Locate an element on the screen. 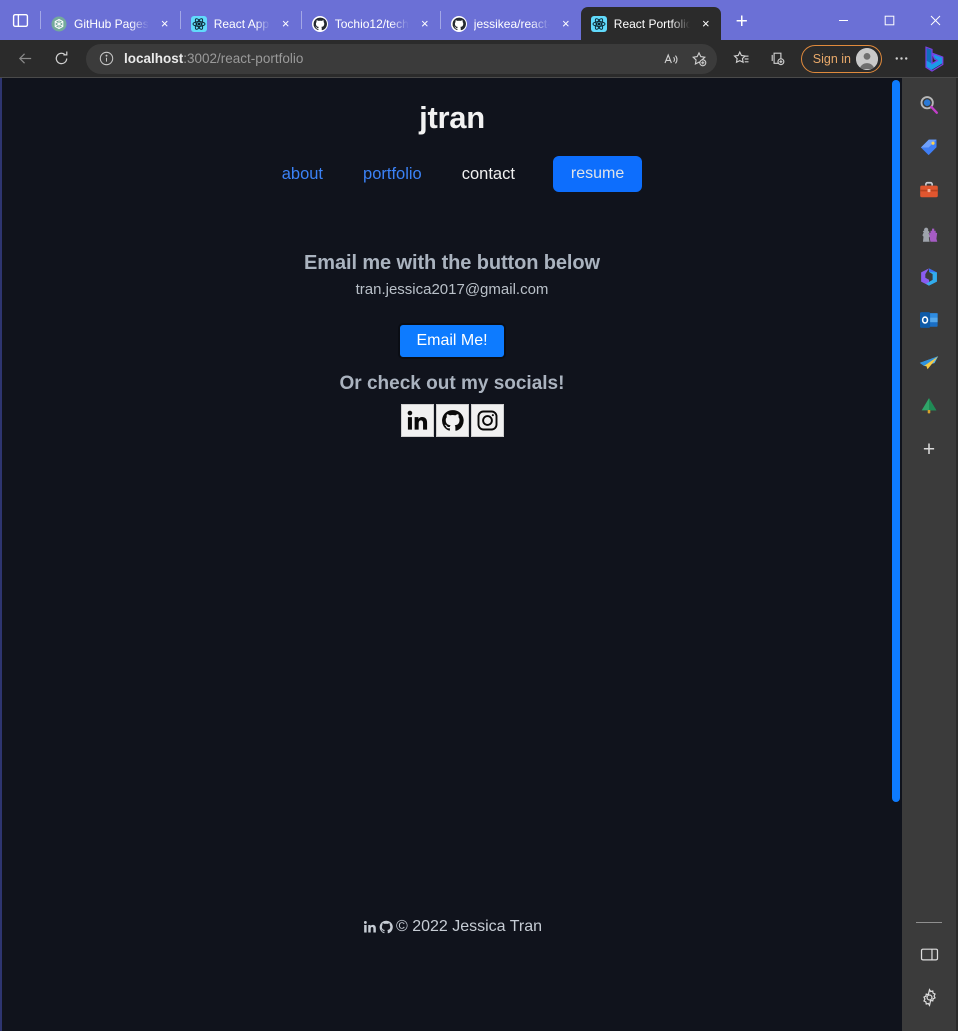  favorites-list-icon is located at coordinates (742, 59).